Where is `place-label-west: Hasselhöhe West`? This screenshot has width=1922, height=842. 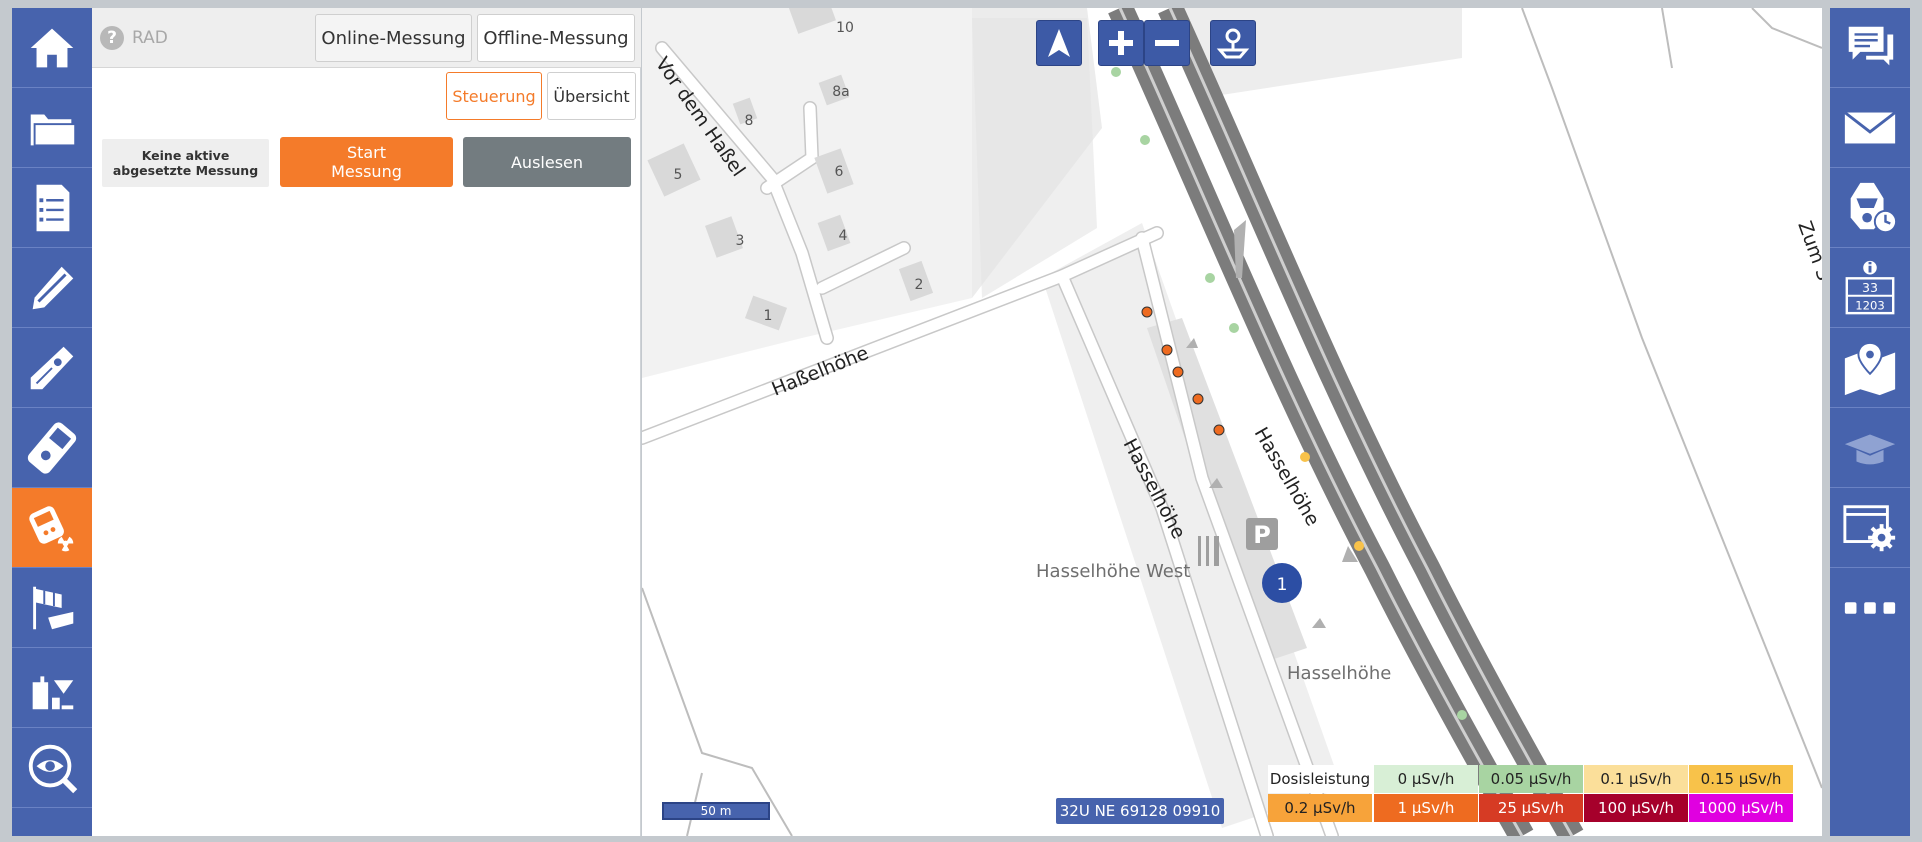 place-label-west: Hasselhöhe West is located at coordinates (1113, 571).